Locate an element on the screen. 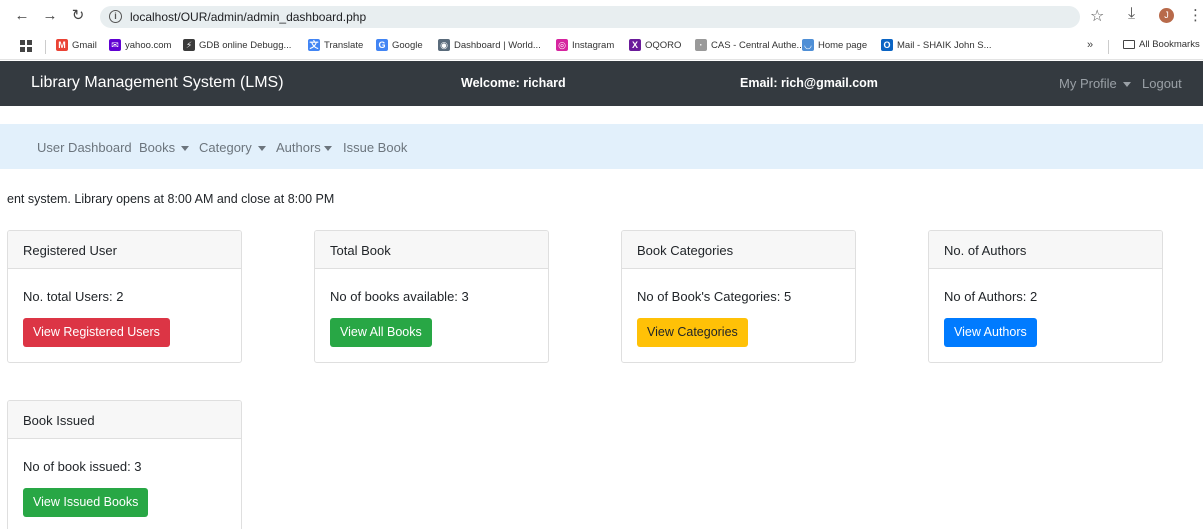  instagram-icon: ◎ is located at coordinates (562, 45).